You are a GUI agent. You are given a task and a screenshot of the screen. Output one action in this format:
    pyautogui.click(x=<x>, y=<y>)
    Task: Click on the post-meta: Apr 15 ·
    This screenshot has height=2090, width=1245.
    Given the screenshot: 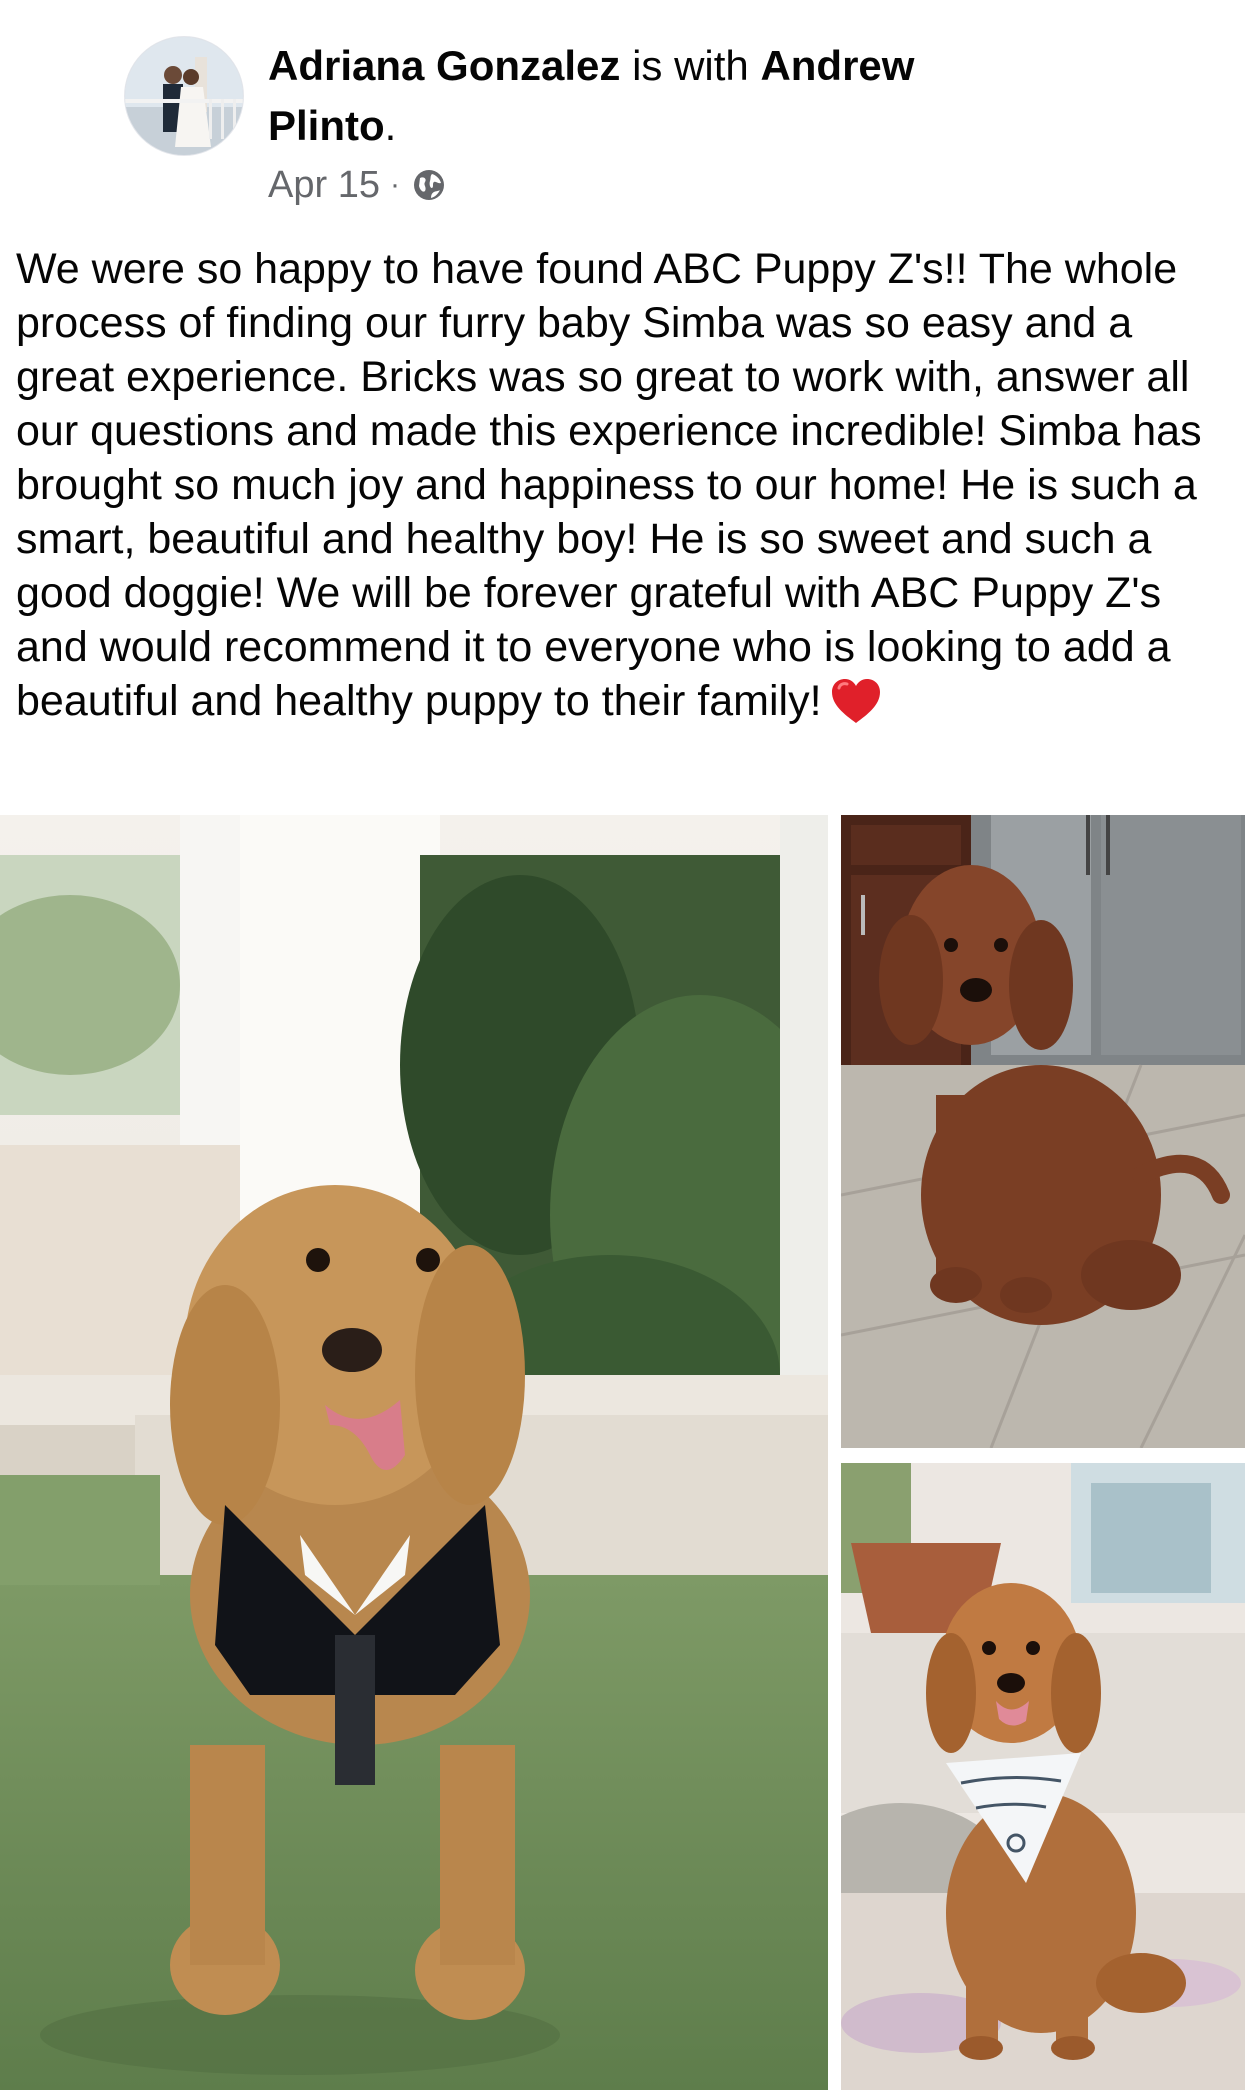 What is the action you would take?
    pyautogui.click(x=358, y=185)
    